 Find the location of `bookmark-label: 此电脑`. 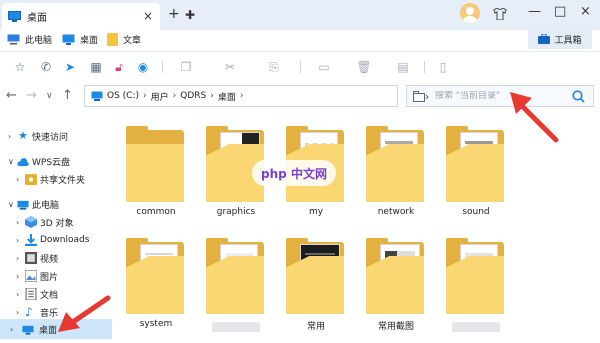

bookmark-label: 此电脑 is located at coordinates (39, 41).